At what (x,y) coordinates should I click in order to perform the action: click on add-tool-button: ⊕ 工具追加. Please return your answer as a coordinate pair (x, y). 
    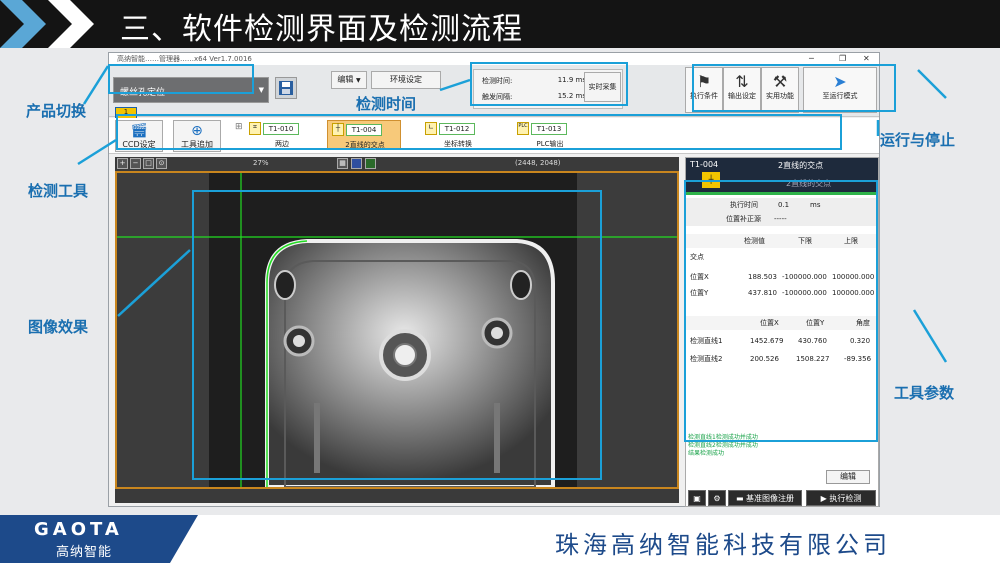
    Looking at the image, I should click on (197, 136).